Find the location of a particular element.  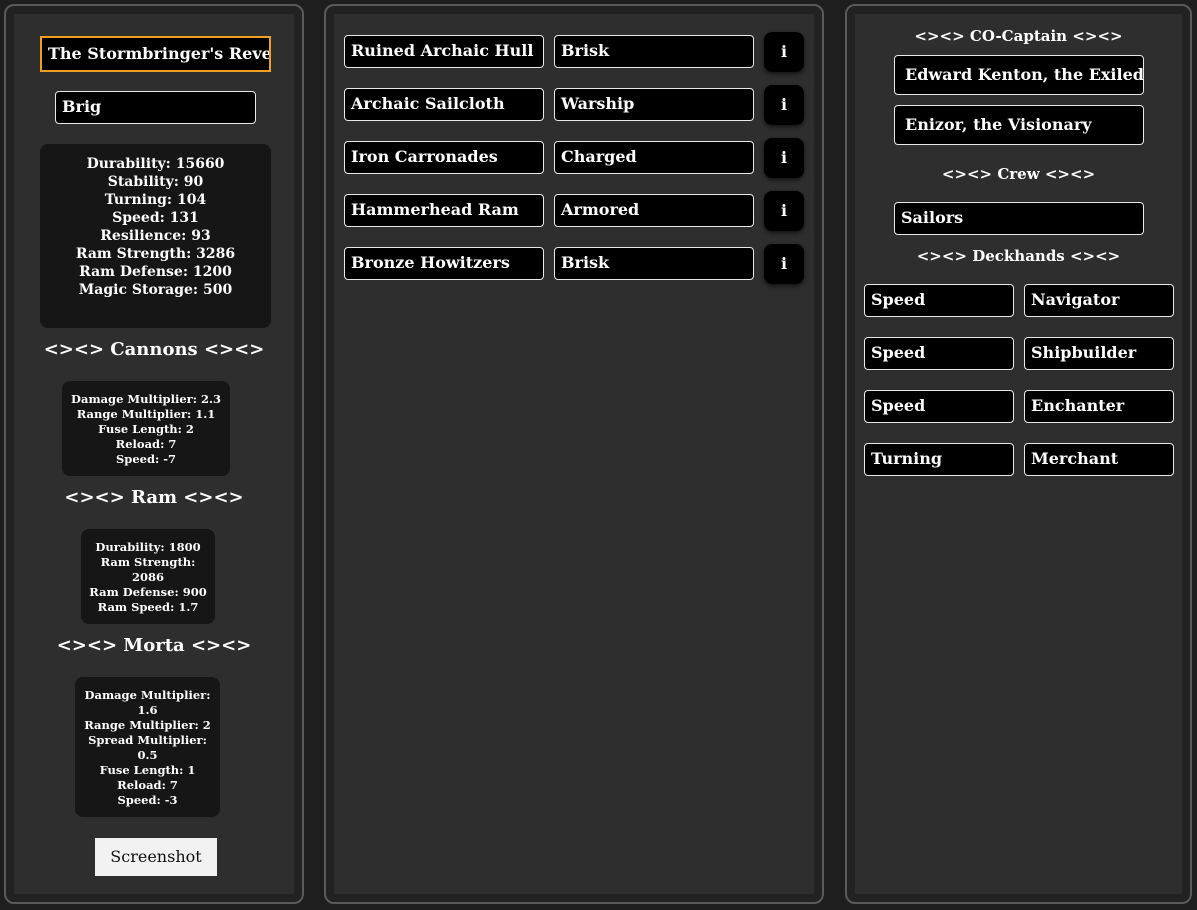

morta-stat: 0.5 is located at coordinates (147, 755).